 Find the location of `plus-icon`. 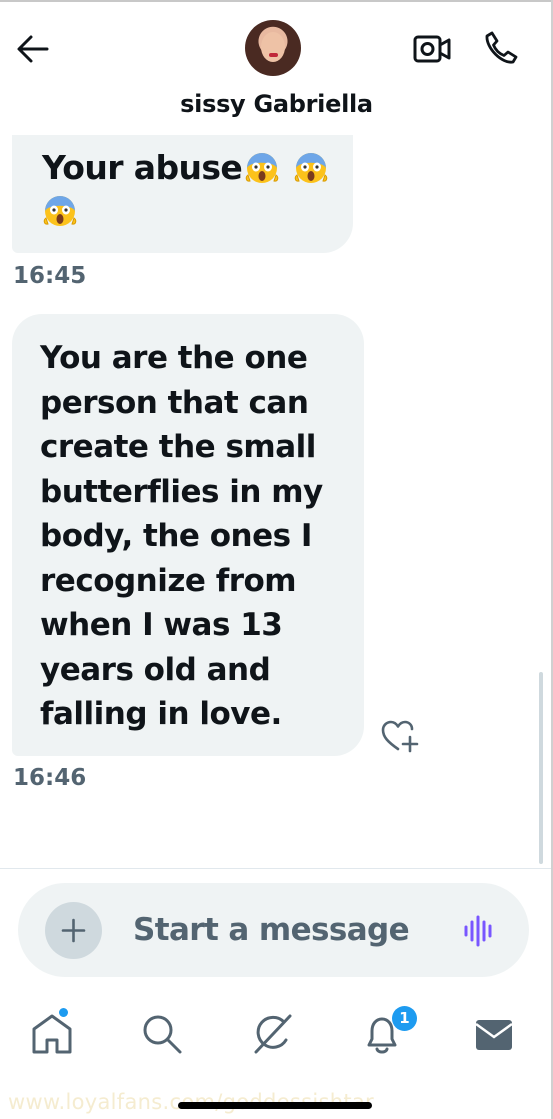

plus-icon is located at coordinates (73, 930).